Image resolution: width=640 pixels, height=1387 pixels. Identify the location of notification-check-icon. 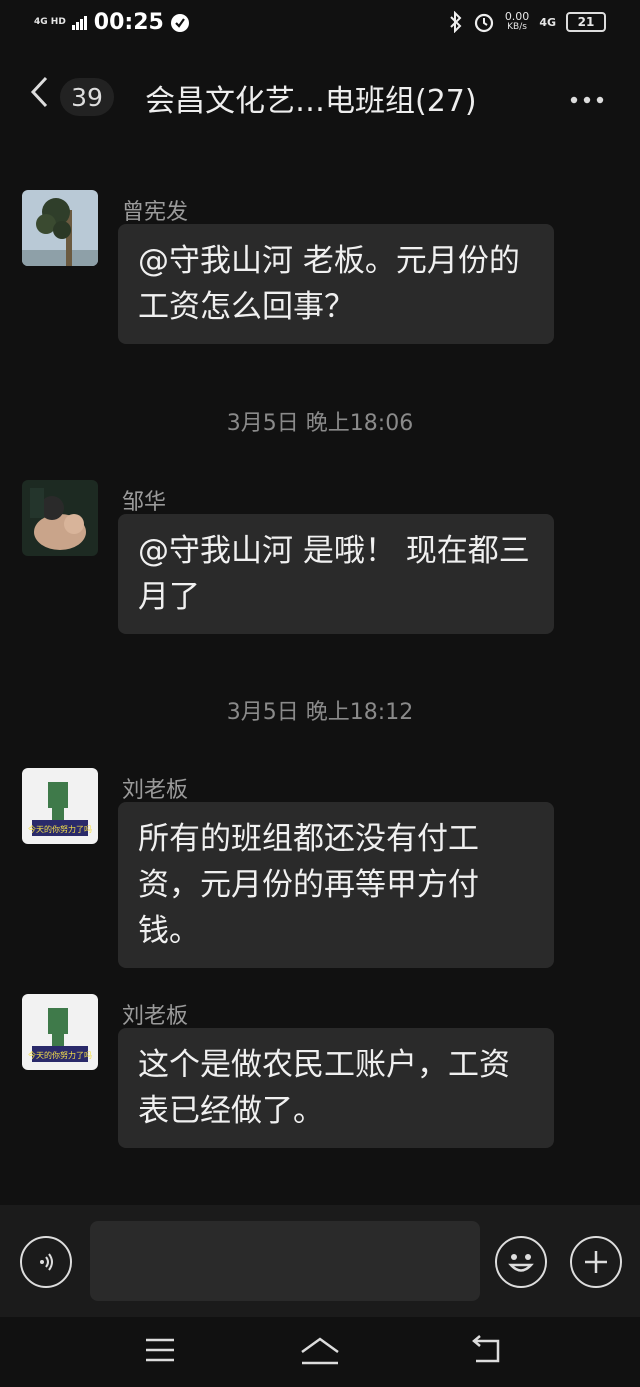
(179, 22).